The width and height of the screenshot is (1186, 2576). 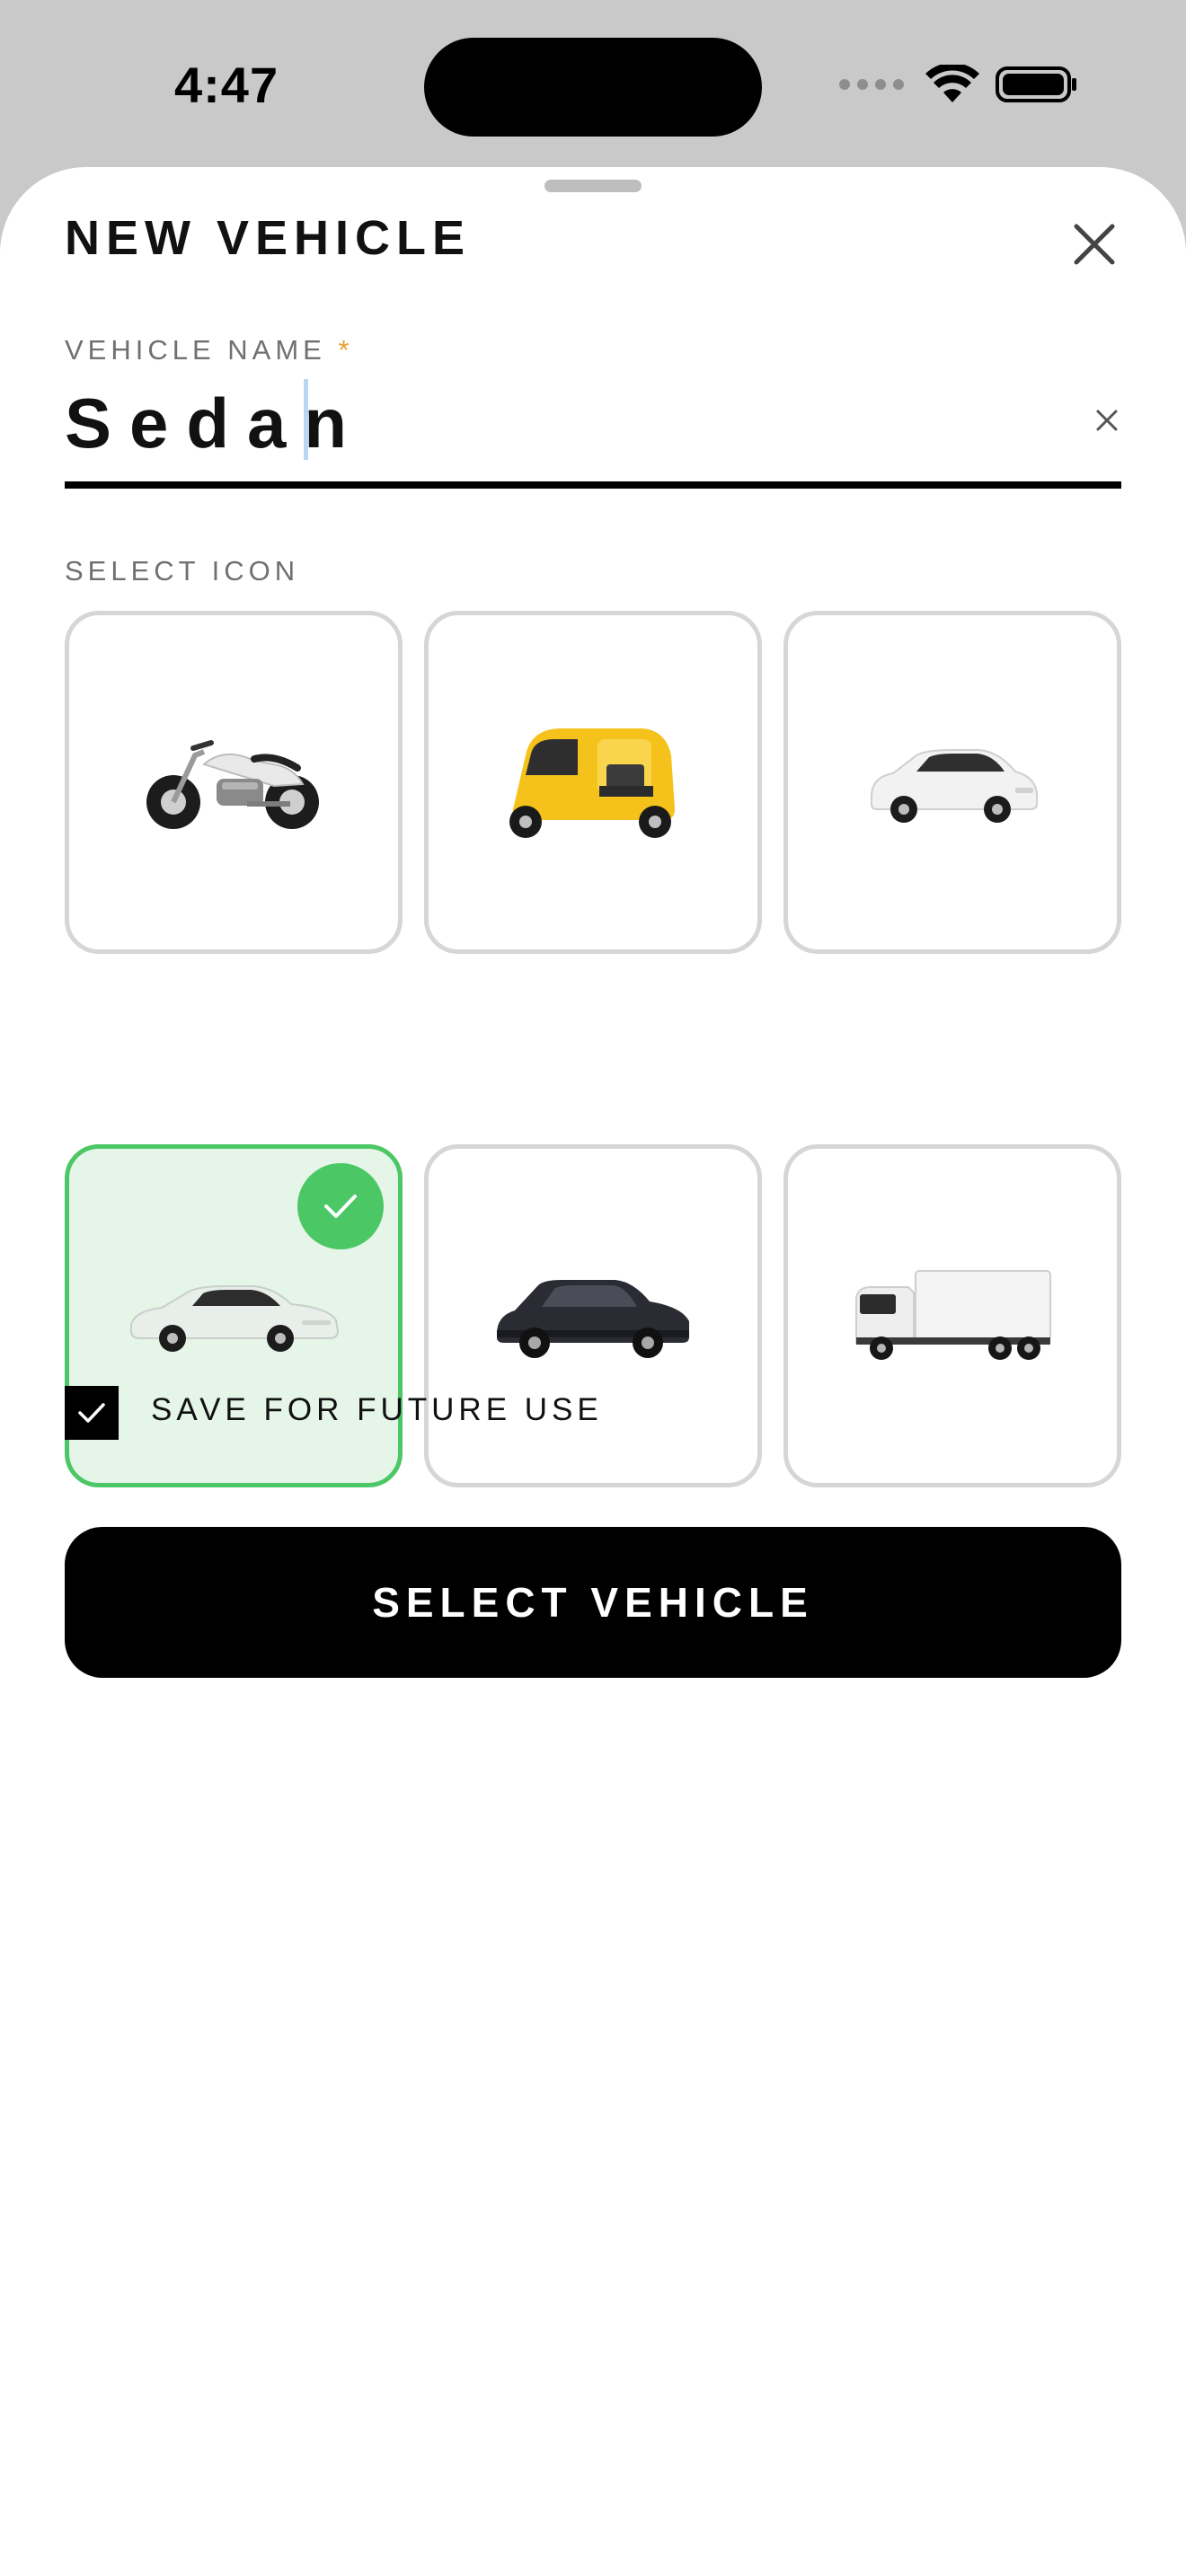 I want to click on icon-option-hatchback, so click(x=952, y=782).